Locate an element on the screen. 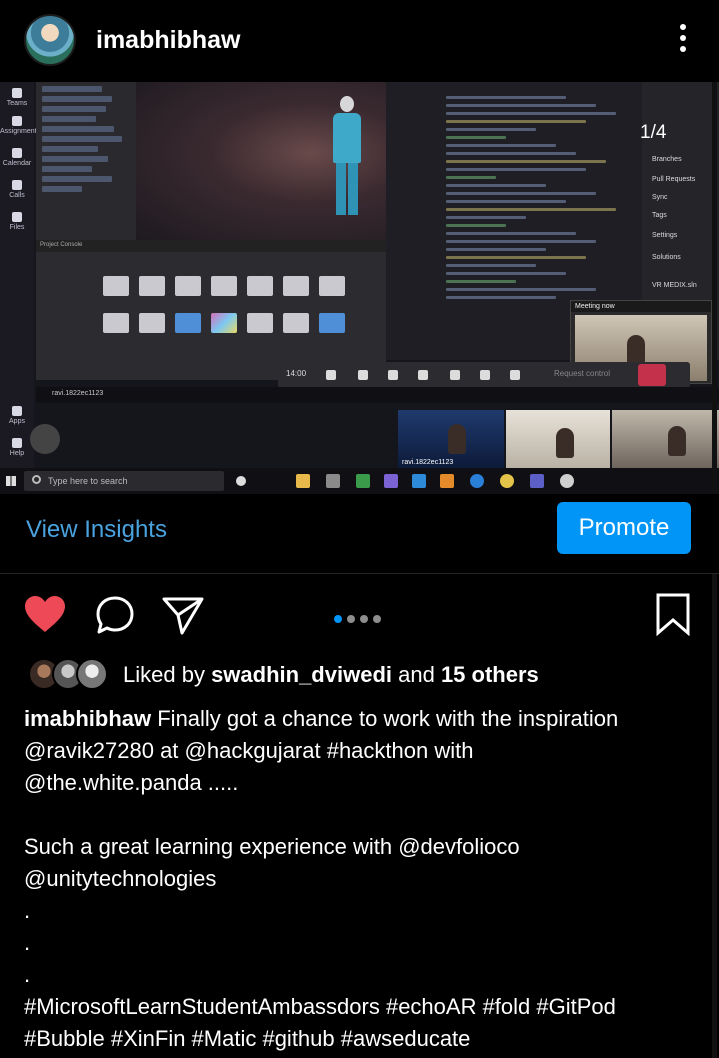 The width and height of the screenshot is (719, 1058). vs-menu-item: VR MEDIX.sln is located at coordinates (674, 285).